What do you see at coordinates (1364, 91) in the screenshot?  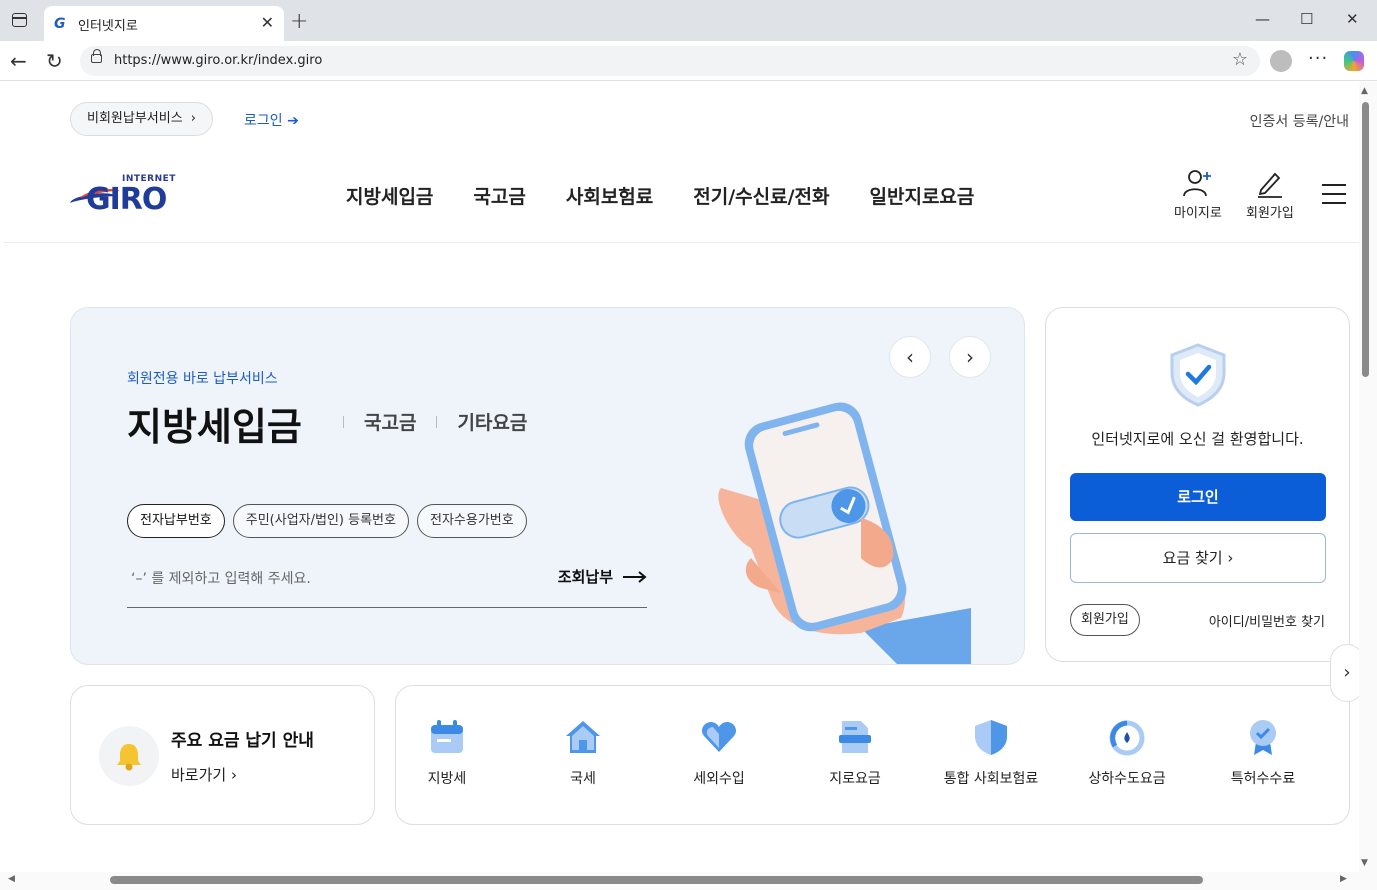 I see `scroll-up-icon: ▲` at bounding box center [1364, 91].